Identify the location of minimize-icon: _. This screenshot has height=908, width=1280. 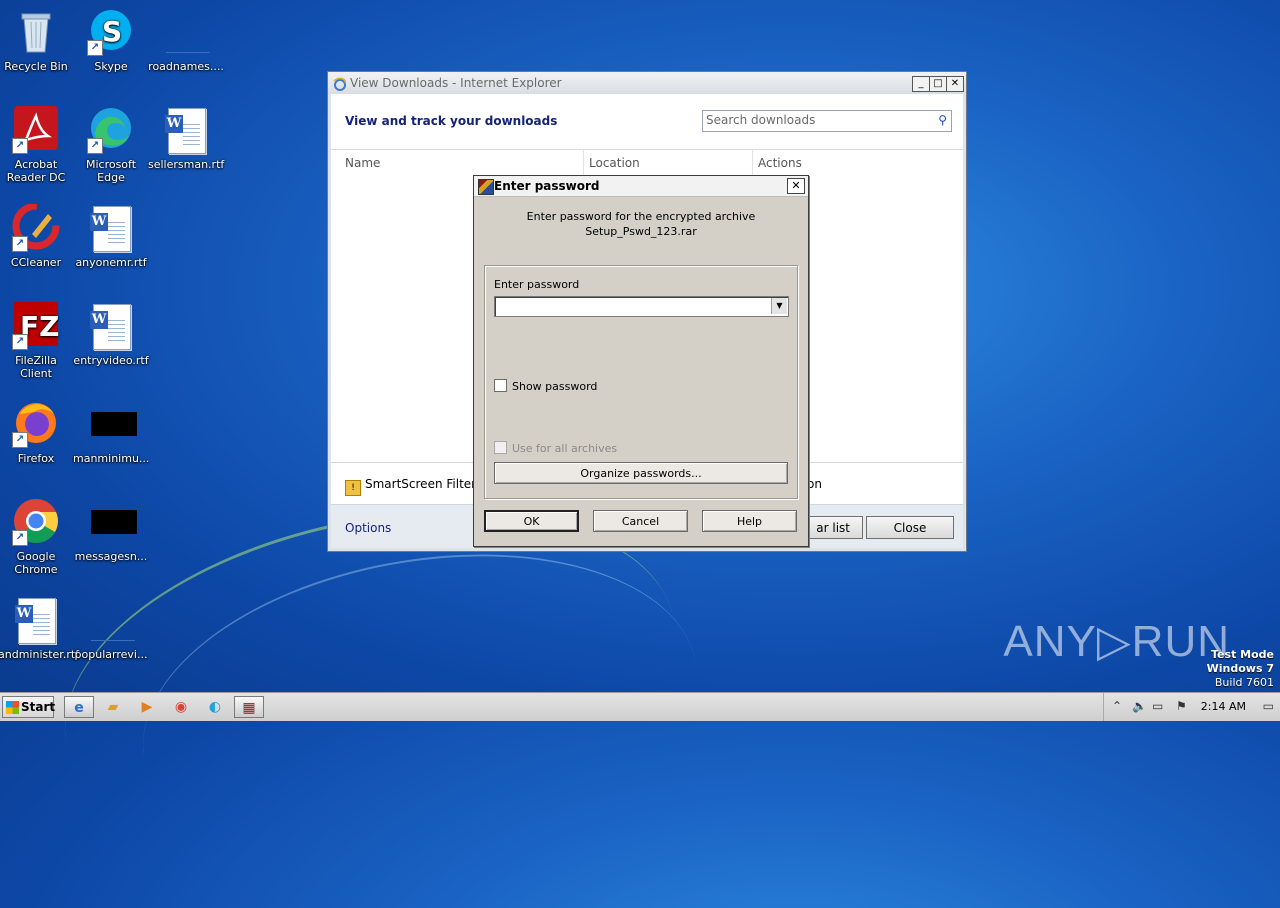
(921, 84).